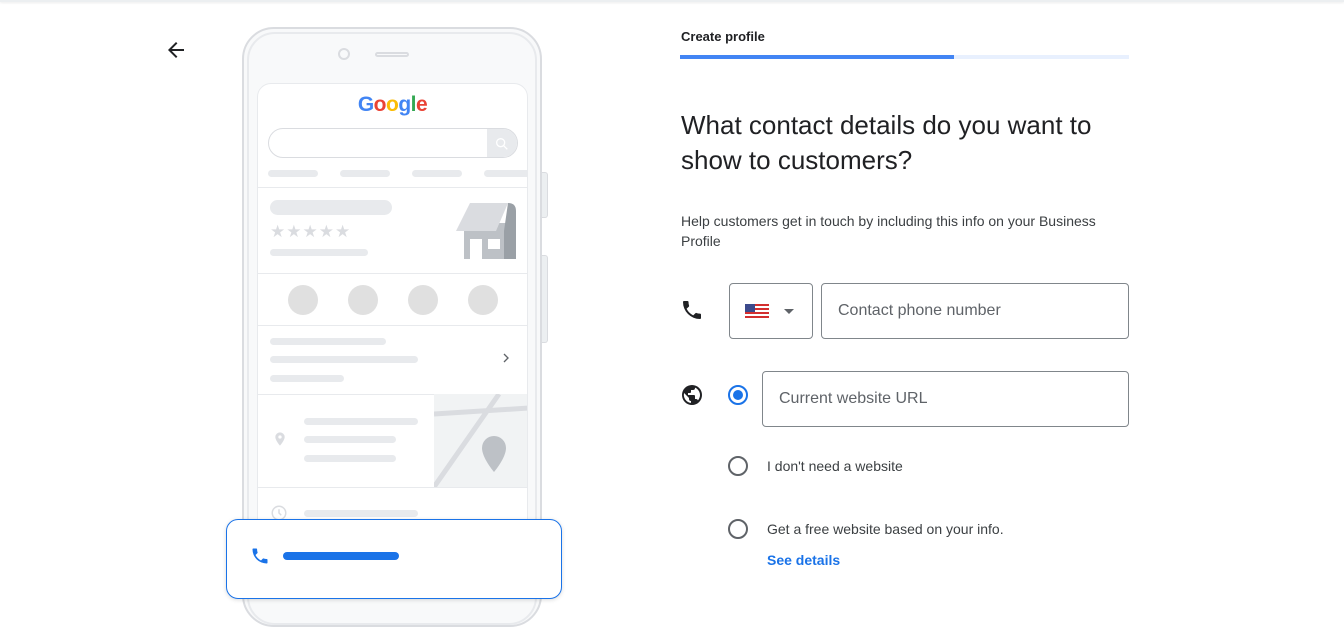 The height and width of the screenshot is (627, 1344). I want to click on storefront-icon, so click(486, 231).